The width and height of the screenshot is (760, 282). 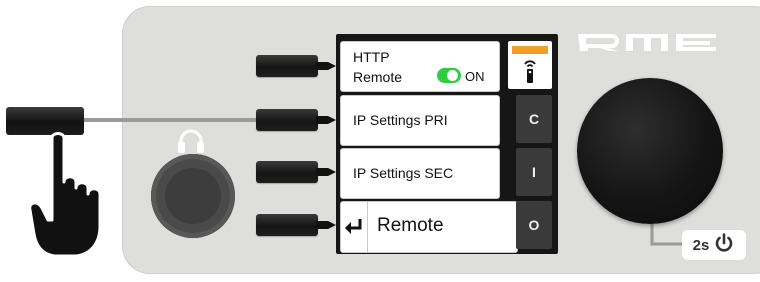 What do you see at coordinates (371, 57) in the screenshot?
I see `menu-item-http-line1: HTTP` at bounding box center [371, 57].